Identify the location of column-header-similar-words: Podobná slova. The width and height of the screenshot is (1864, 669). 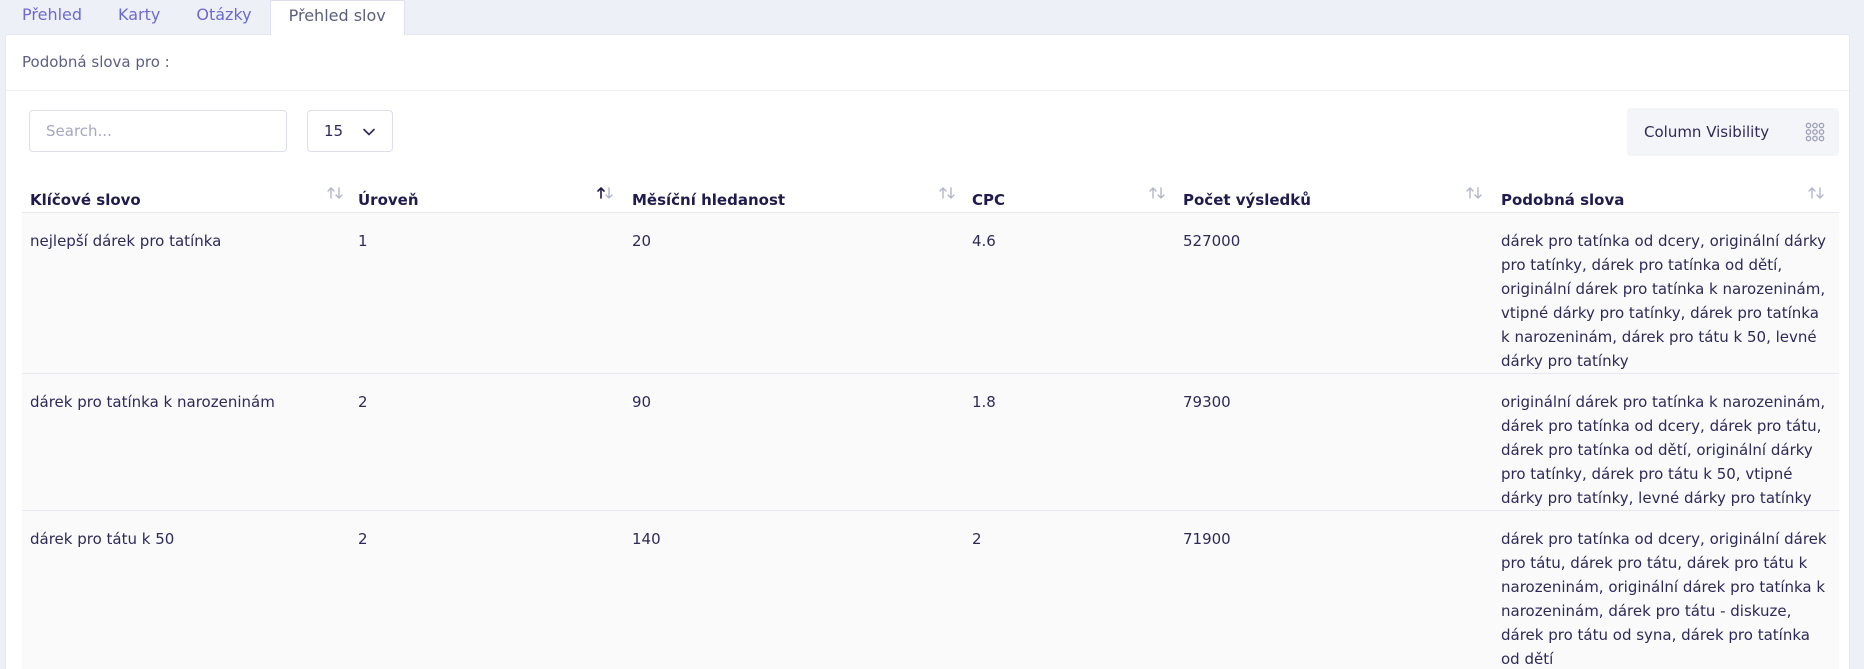
(1643, 194).